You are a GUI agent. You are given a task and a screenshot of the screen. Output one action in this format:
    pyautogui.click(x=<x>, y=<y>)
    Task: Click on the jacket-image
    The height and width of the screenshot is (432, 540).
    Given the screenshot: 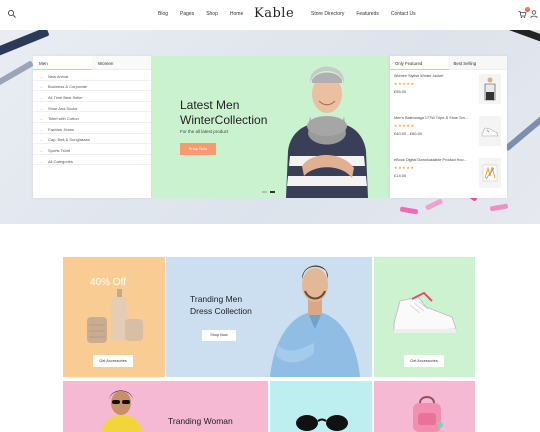 What is the action you would take?
    pyautogui.click(x=490, y=89)
    